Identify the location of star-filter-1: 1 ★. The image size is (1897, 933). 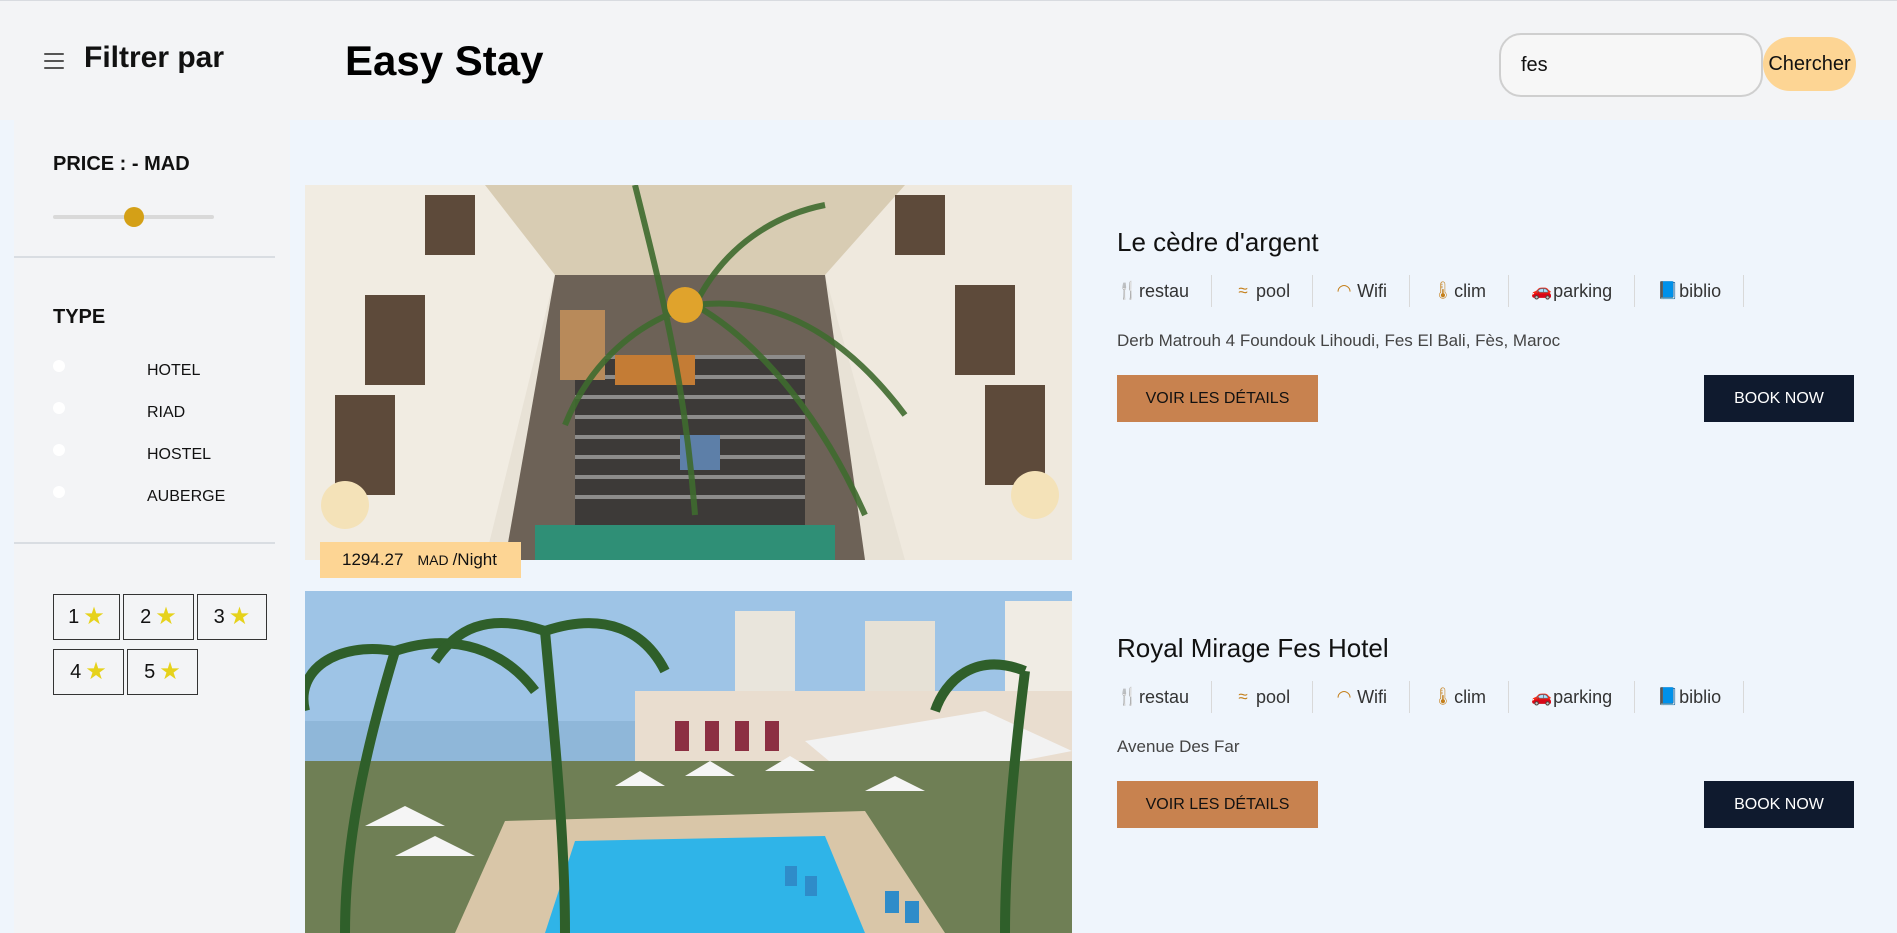
(86, 617).